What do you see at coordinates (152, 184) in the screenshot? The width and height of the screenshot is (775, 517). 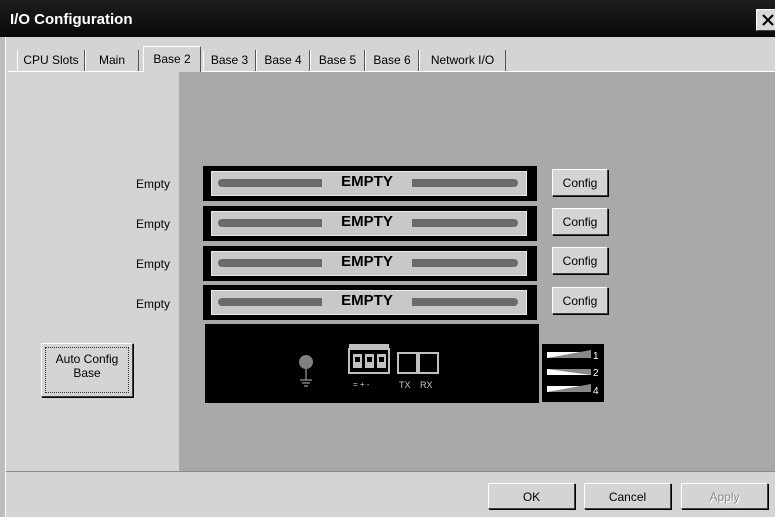 I see `slot-1-label: Empty` at bounding box center [152, 184].